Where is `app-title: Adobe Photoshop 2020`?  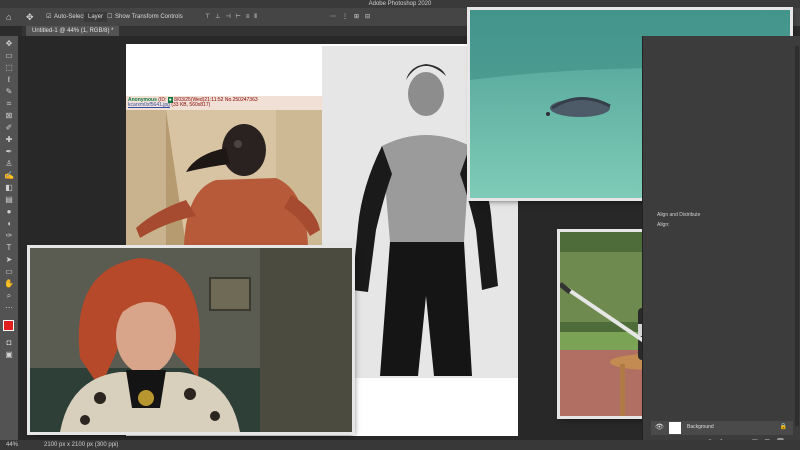 app-title: Adobe Photoshop 2020 is located at coordinates (400, 4).